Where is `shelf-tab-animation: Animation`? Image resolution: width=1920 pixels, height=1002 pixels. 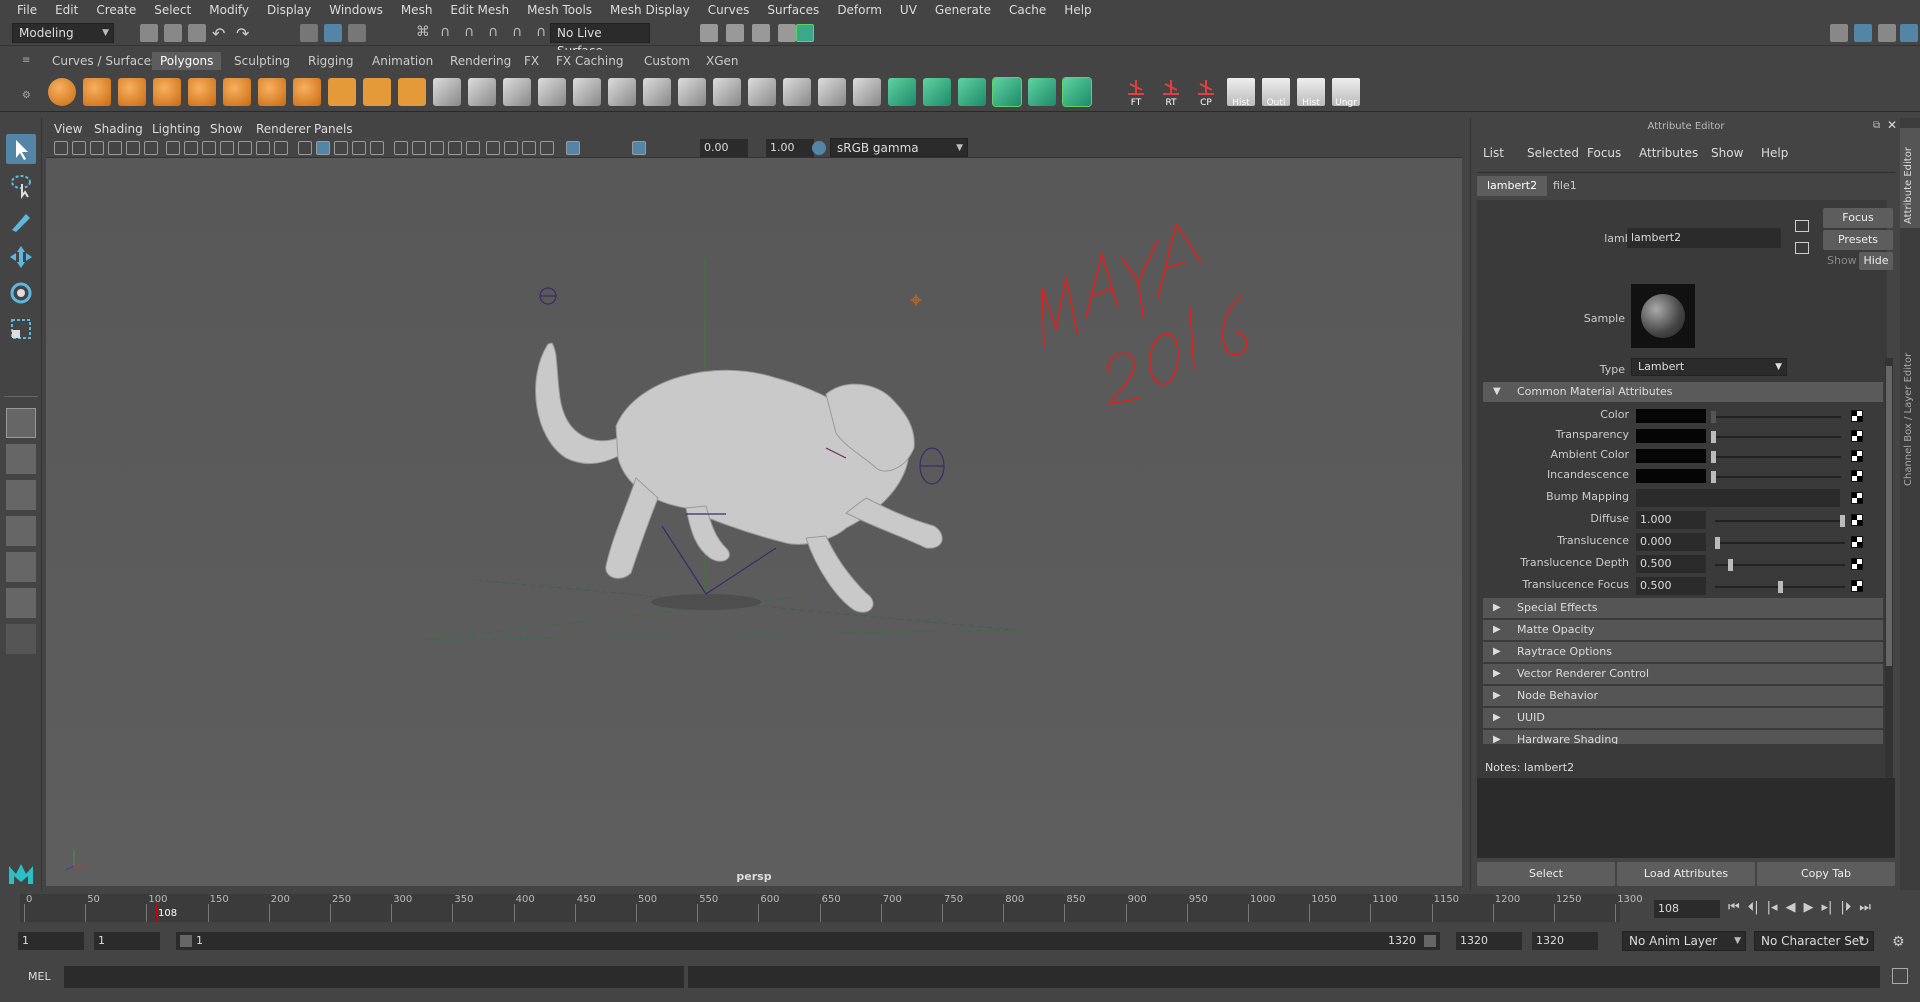 shelf-tab-animation: Animation is located at coordinates (402, 61).